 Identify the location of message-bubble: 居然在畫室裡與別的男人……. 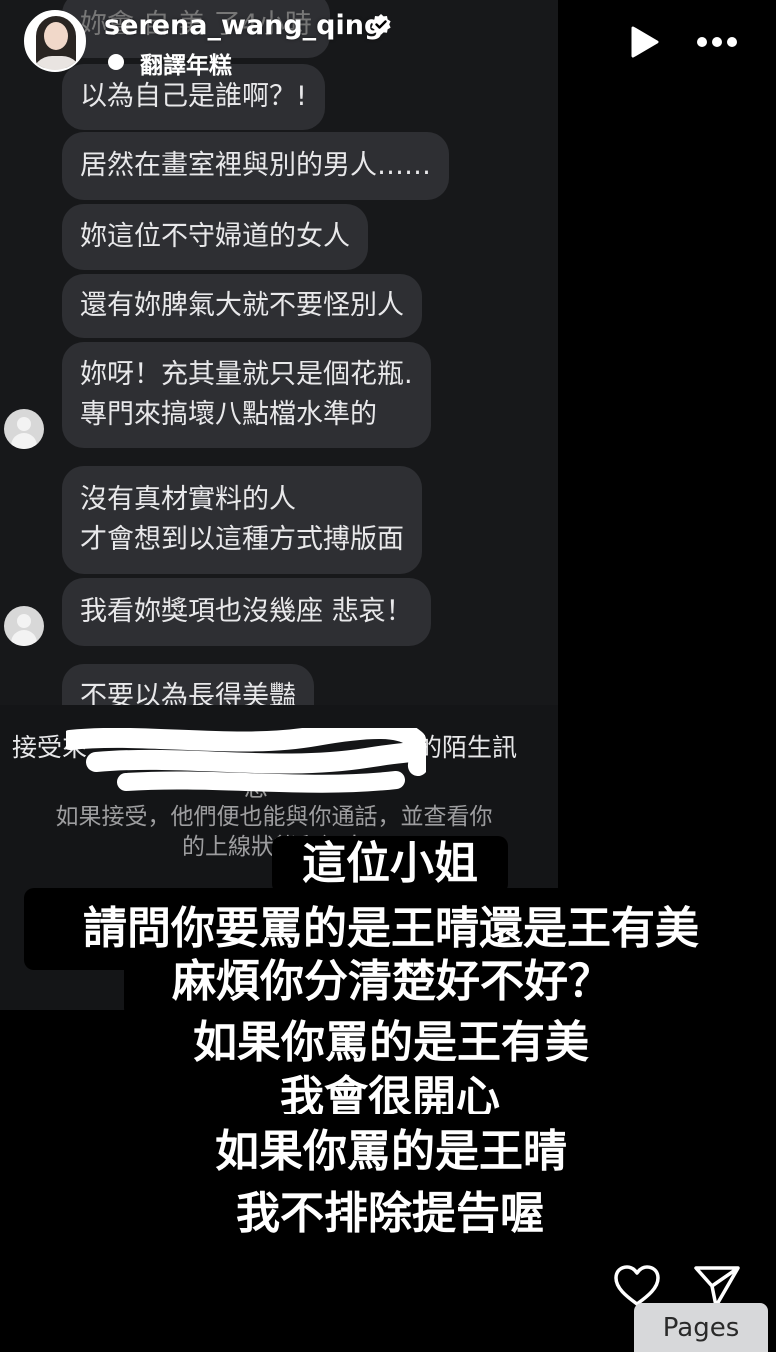
(255, 166).